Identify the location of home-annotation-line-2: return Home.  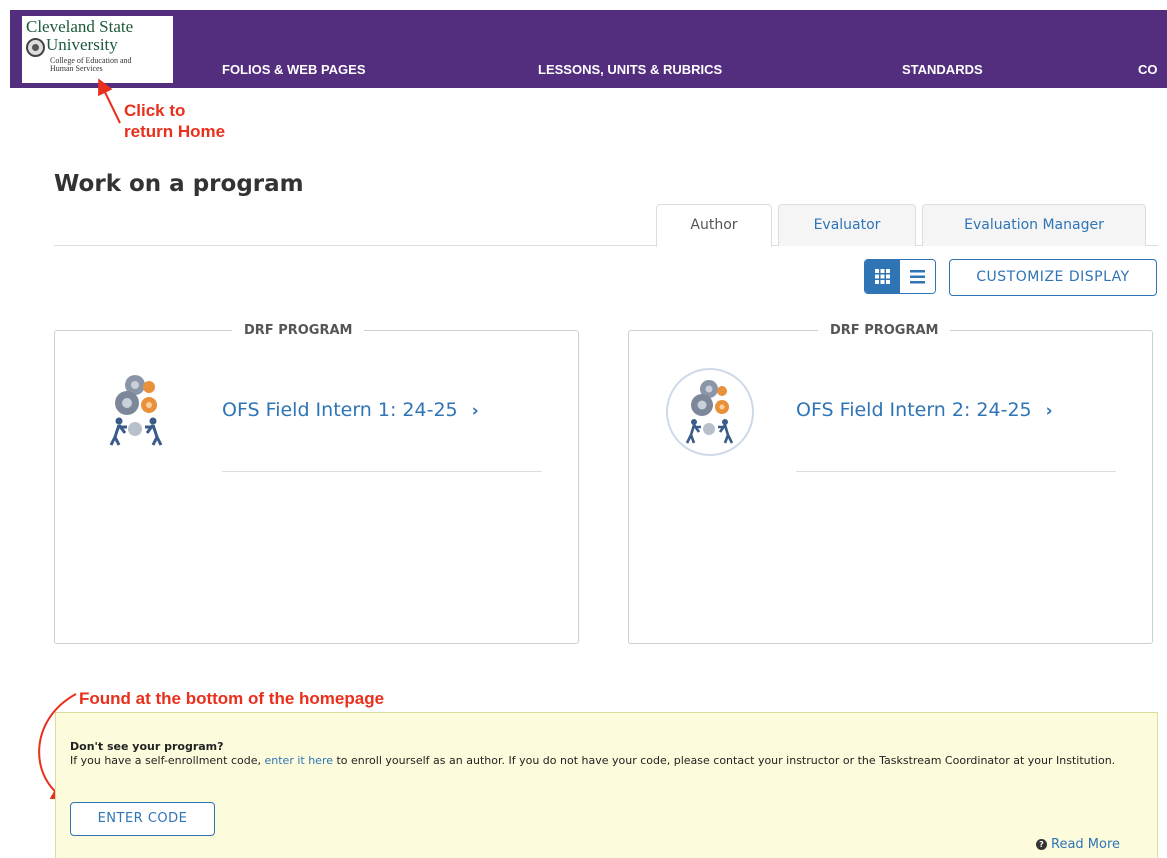
(175, 131).